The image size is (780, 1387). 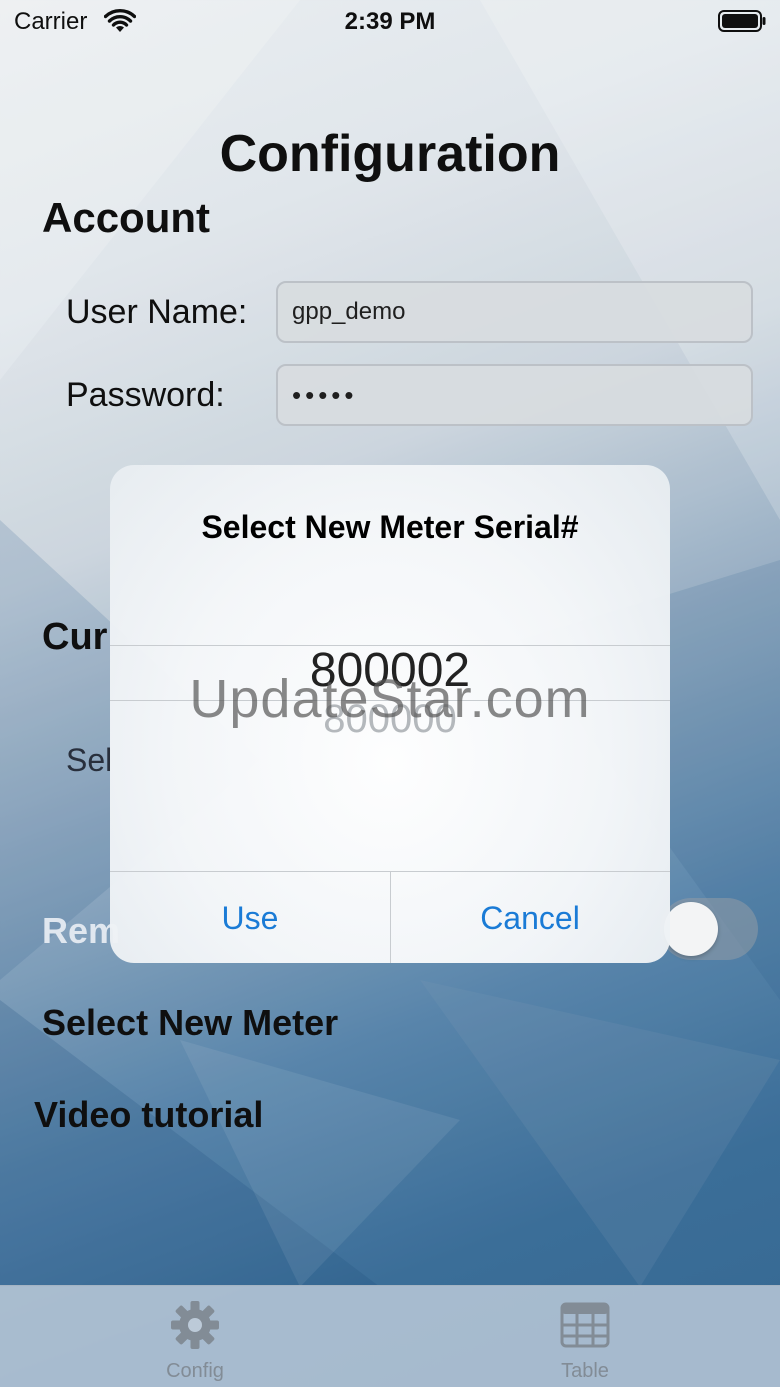 What do you see at coordinates (530, 917) in the screenshot?
I see `cancel-button: Cancel` at bounding box center [530, 917].